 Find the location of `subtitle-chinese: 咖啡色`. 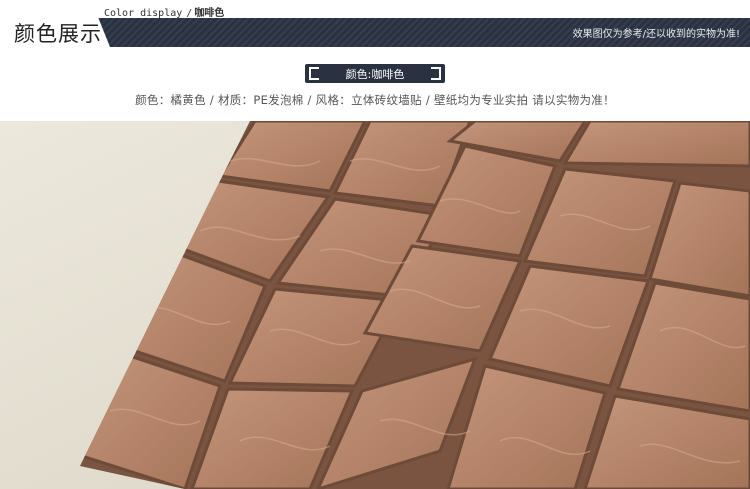

subtitle-chinese: 咖啡色 is located at coordinates (209, 13).